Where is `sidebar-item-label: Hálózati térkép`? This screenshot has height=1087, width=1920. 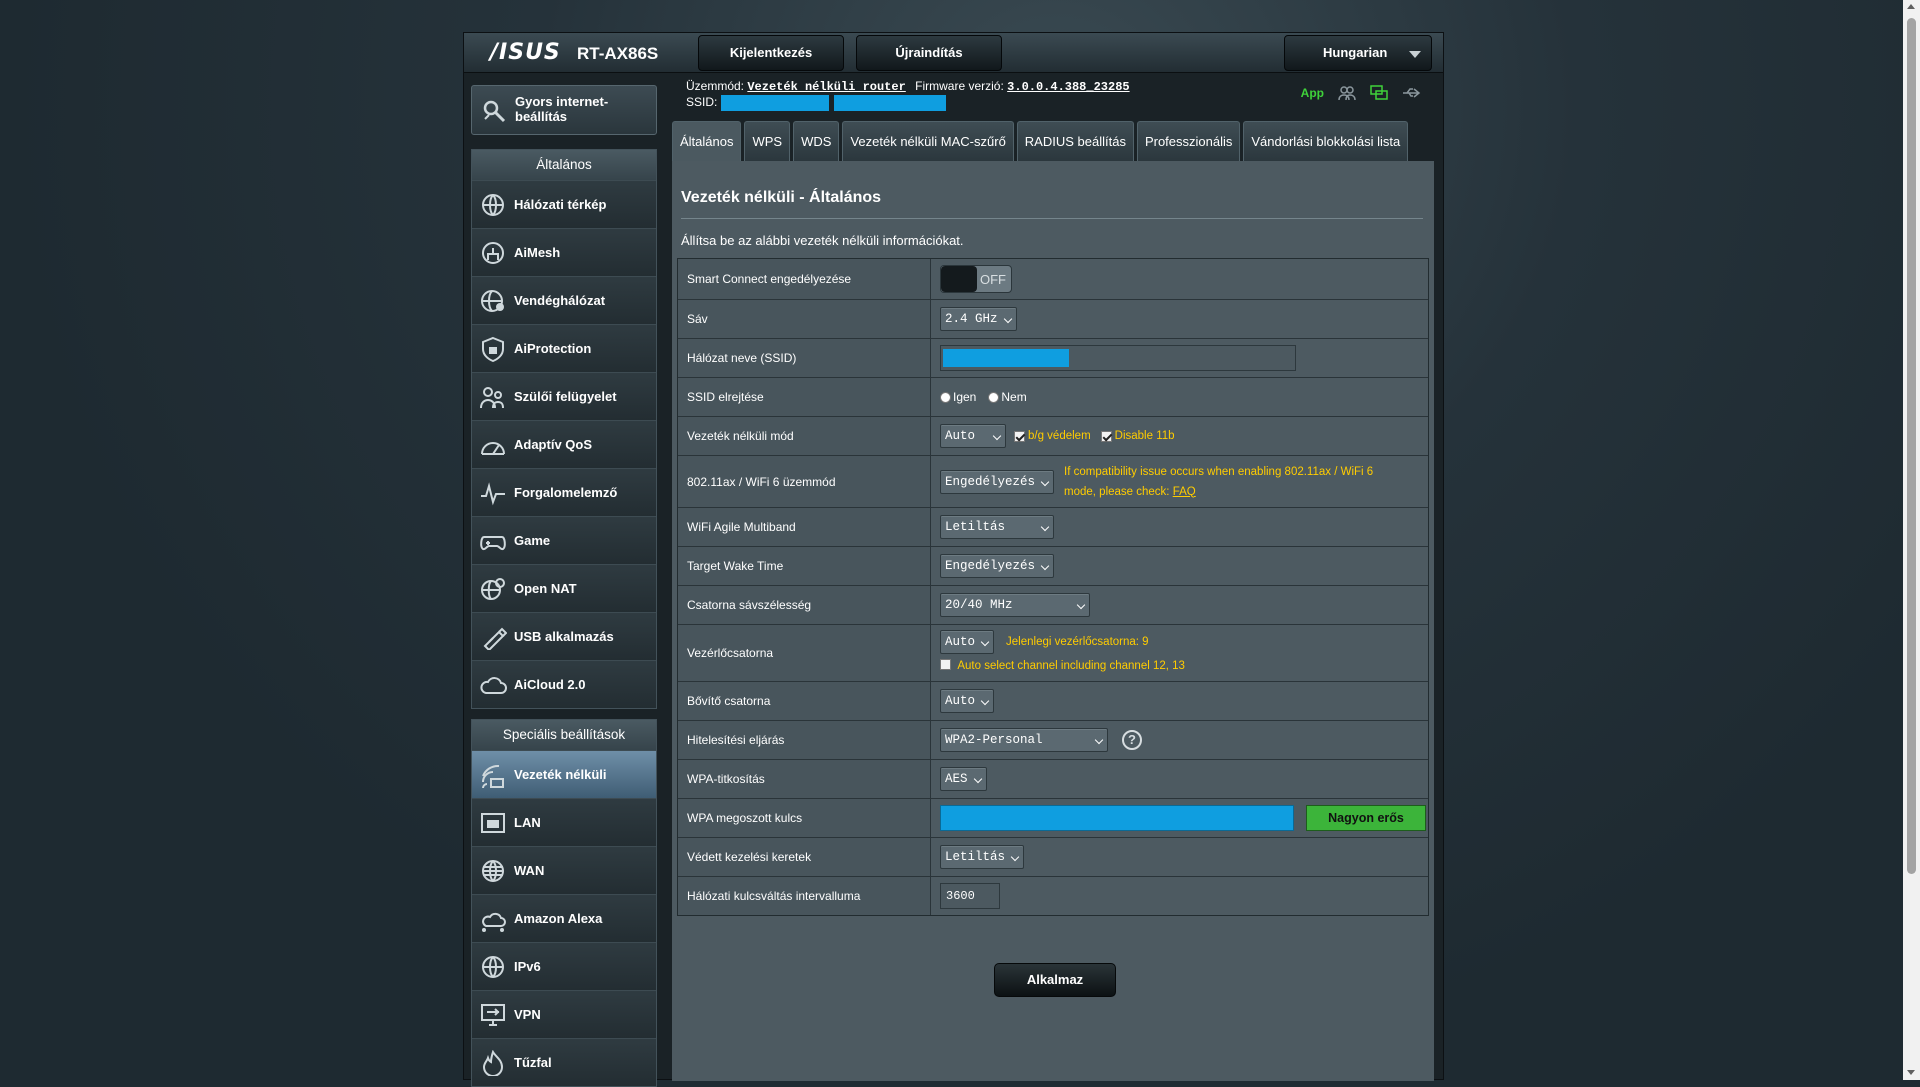 sidebar-item-label: Hálózati térkép is located at coordinates (560, 204).